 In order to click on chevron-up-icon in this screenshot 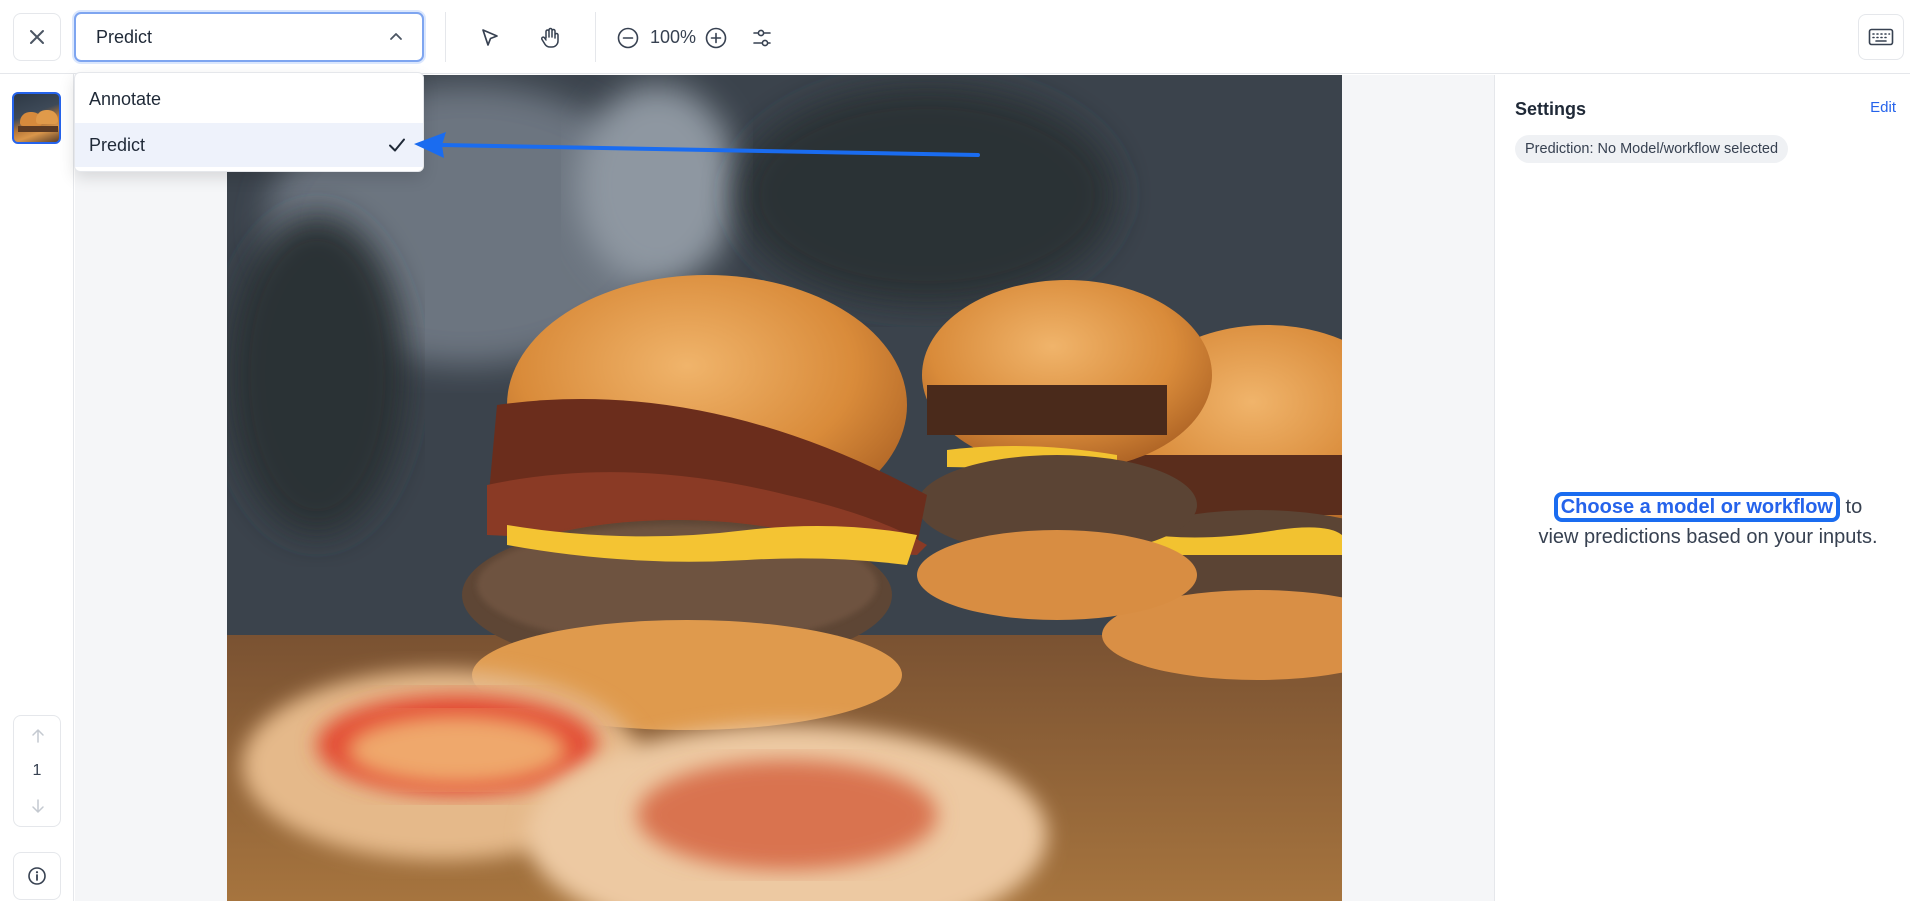, I will do `click(396, 36)`.